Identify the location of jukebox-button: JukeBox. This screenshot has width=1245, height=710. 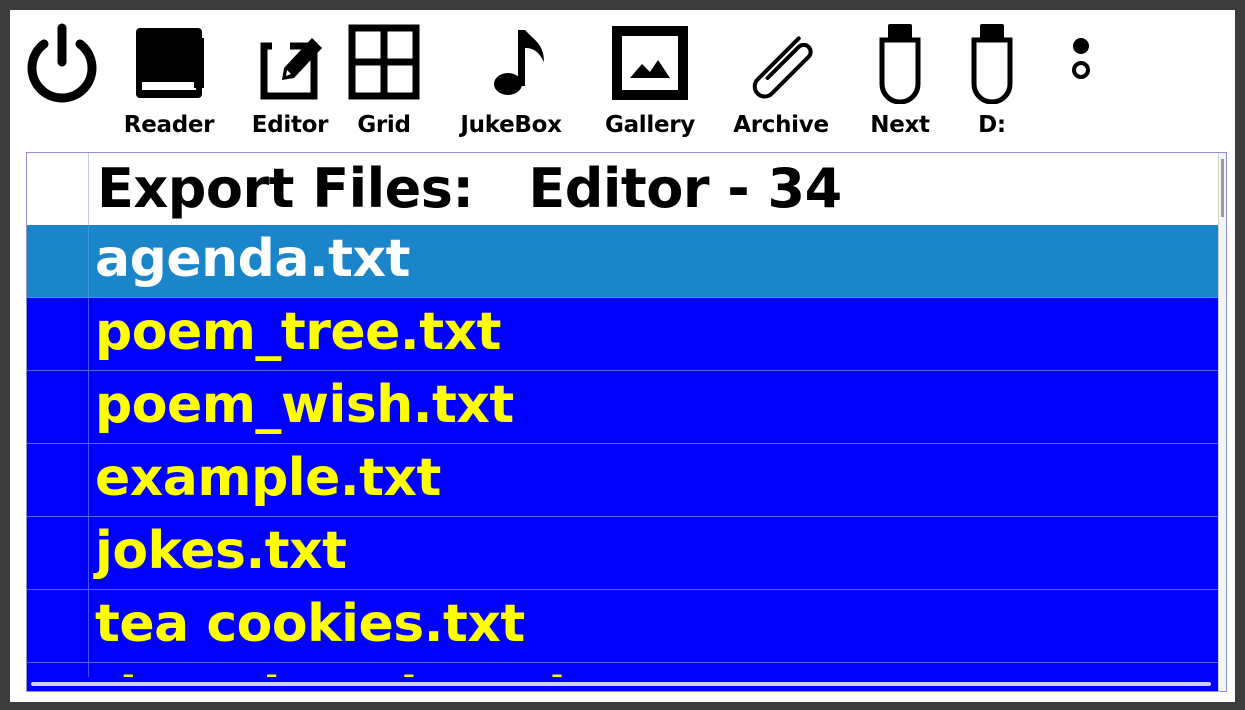
(511, 81).